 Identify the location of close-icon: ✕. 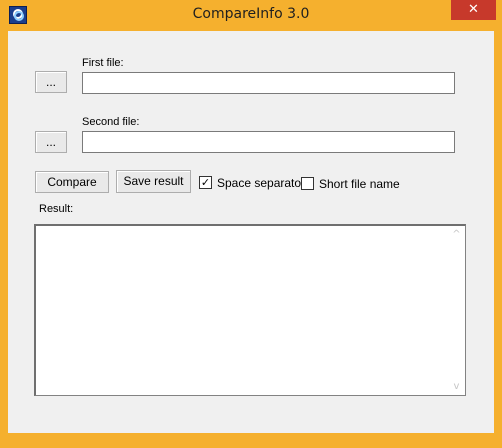
(473, 9).